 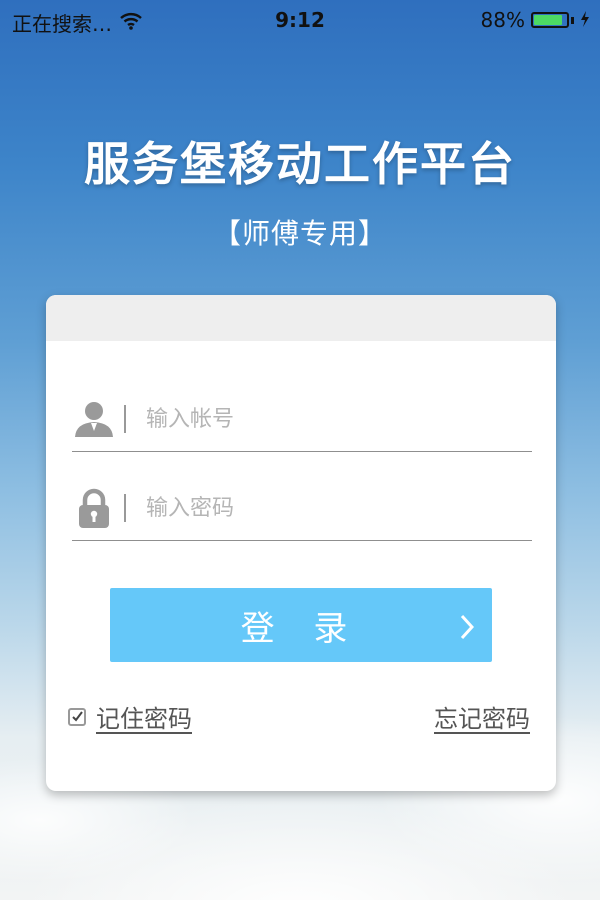 I want to click on chevron-right-icon, so click(x=467, y=625).